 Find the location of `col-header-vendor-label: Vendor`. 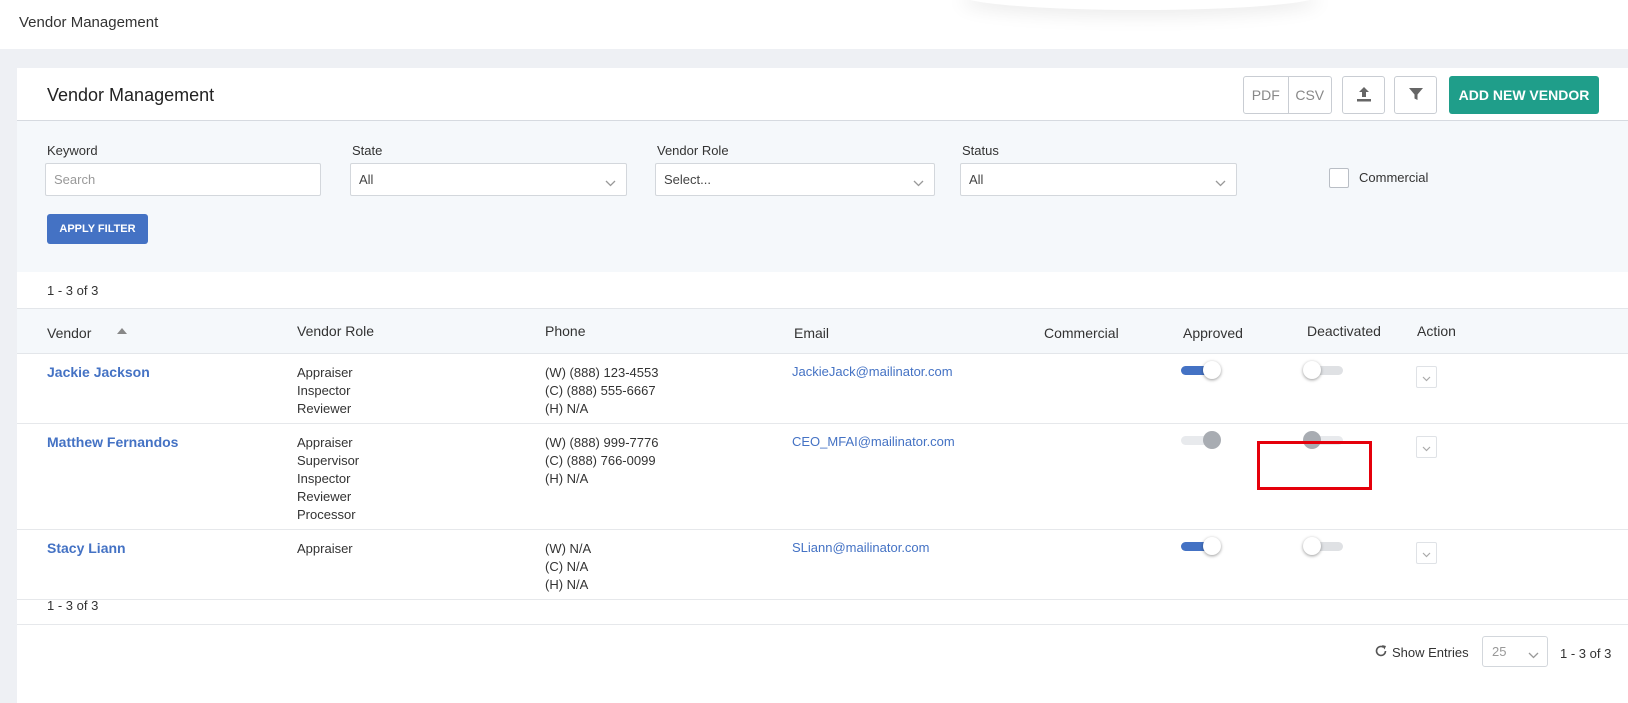

col-header-vendor-label: Vendor is located at coordinates (69, 333).